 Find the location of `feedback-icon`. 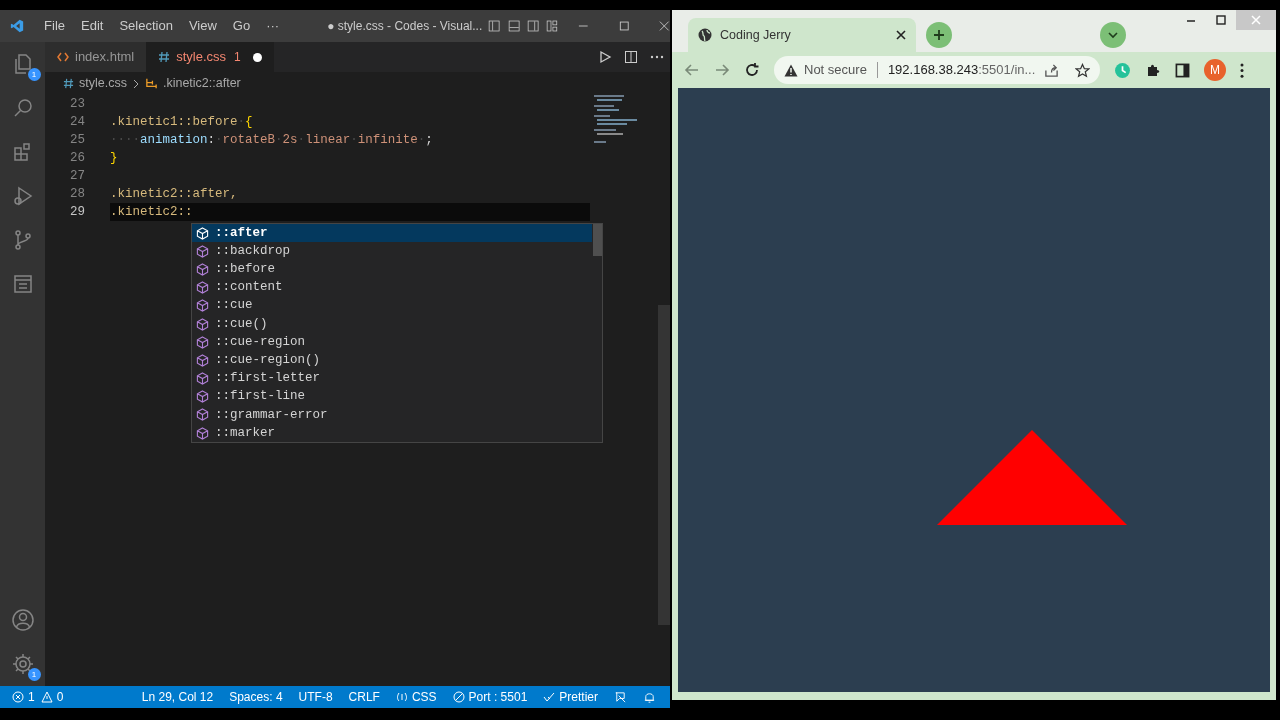

feedback-icon is located at coordinates (620, 697).